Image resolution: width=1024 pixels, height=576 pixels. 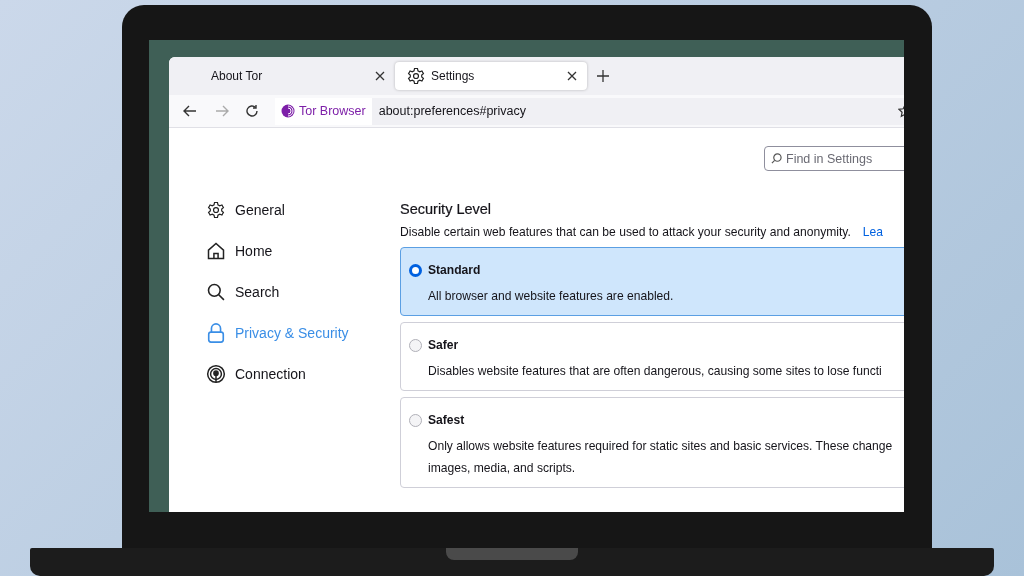 What do you see at coordinates (446, 420) in the screenshot?
I see `option-title: Safest` at bounding box center [446, 420].